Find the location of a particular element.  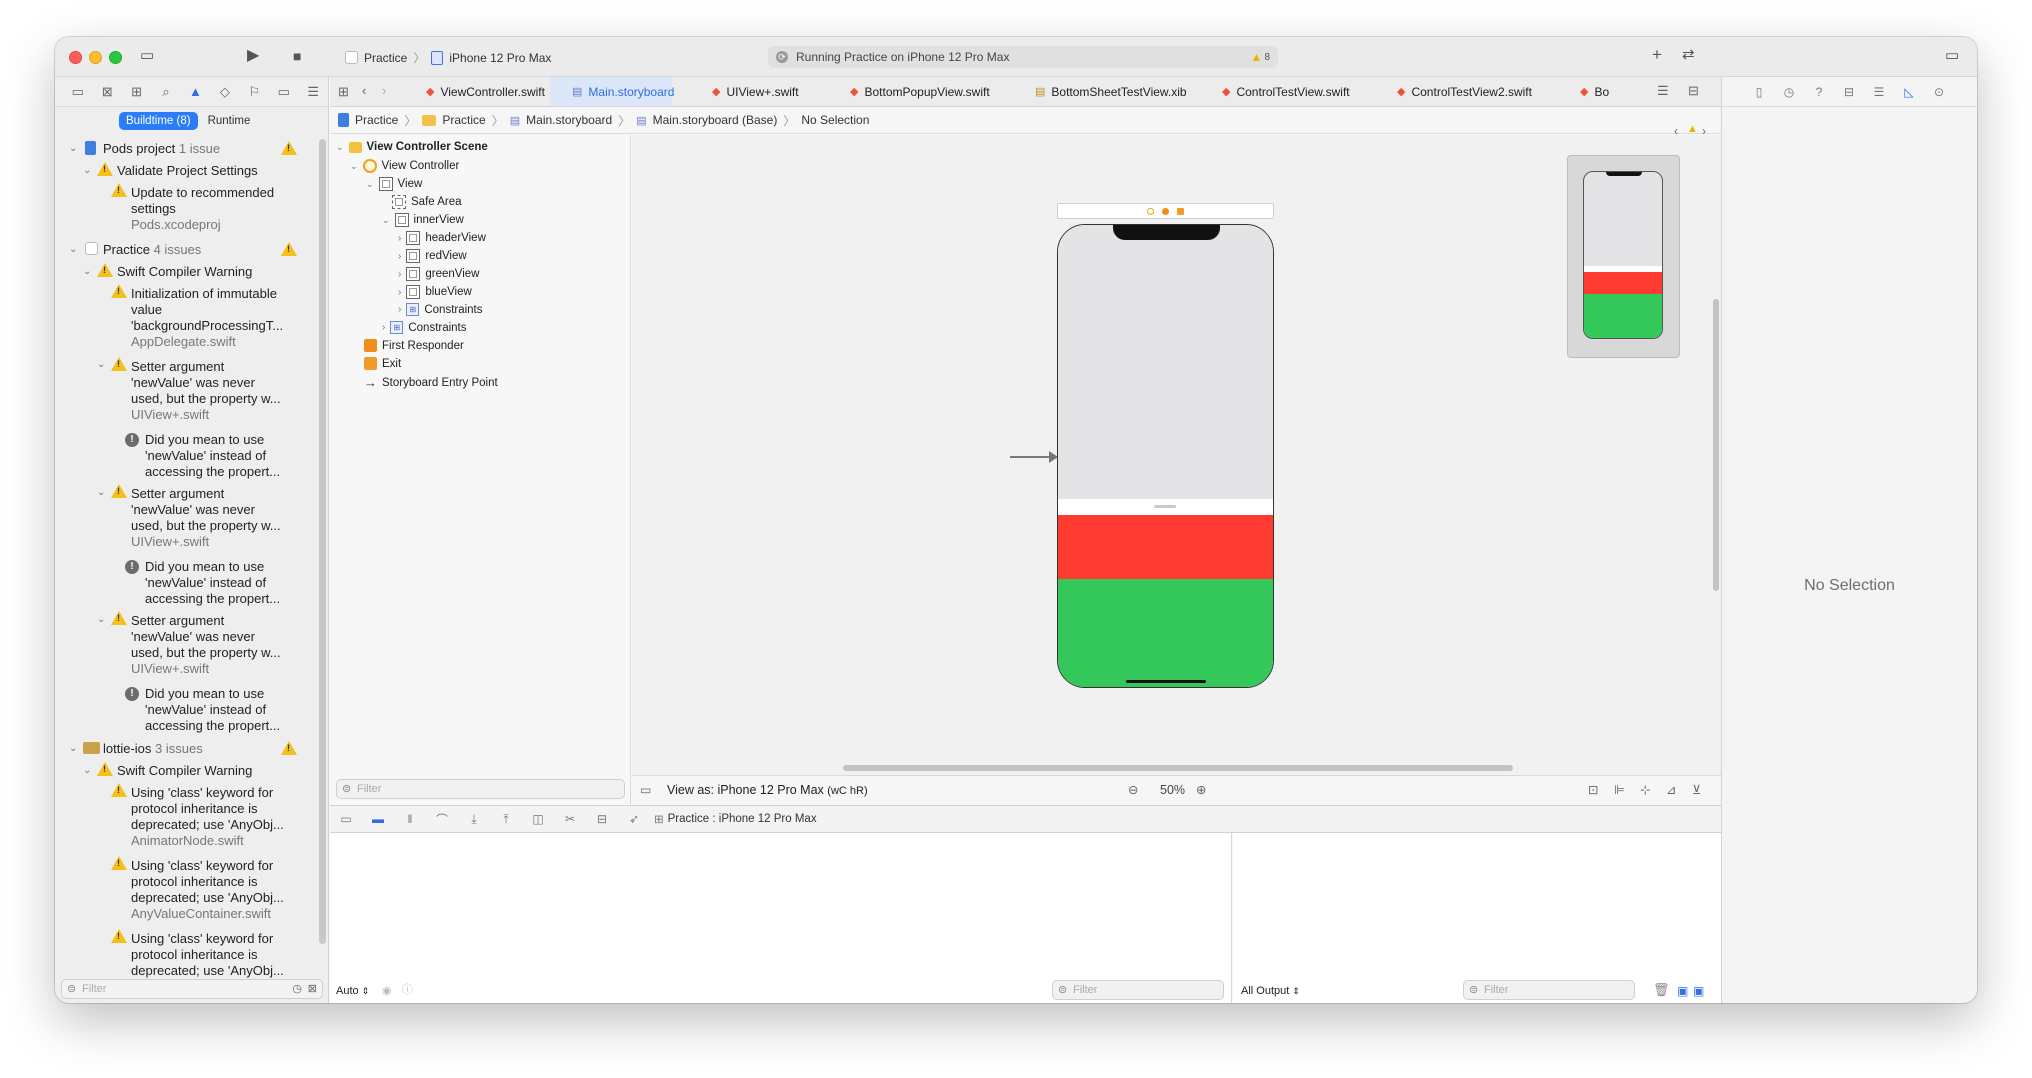

red-view is located at coordinates (1165, 547).